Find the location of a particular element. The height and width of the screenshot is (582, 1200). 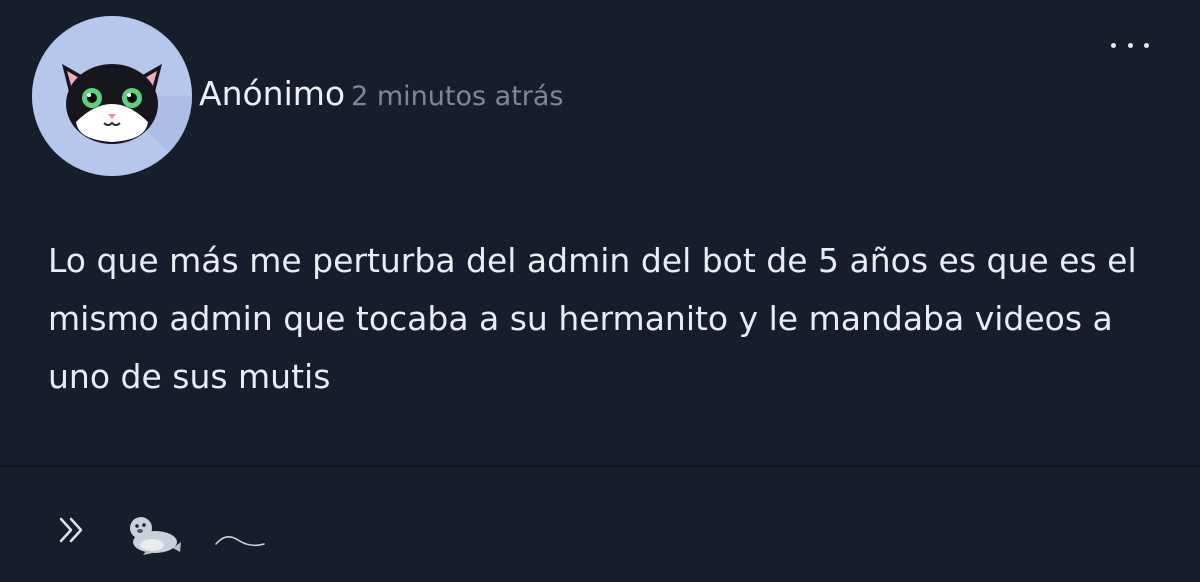

forward-button is located at coordinates (72, 530).